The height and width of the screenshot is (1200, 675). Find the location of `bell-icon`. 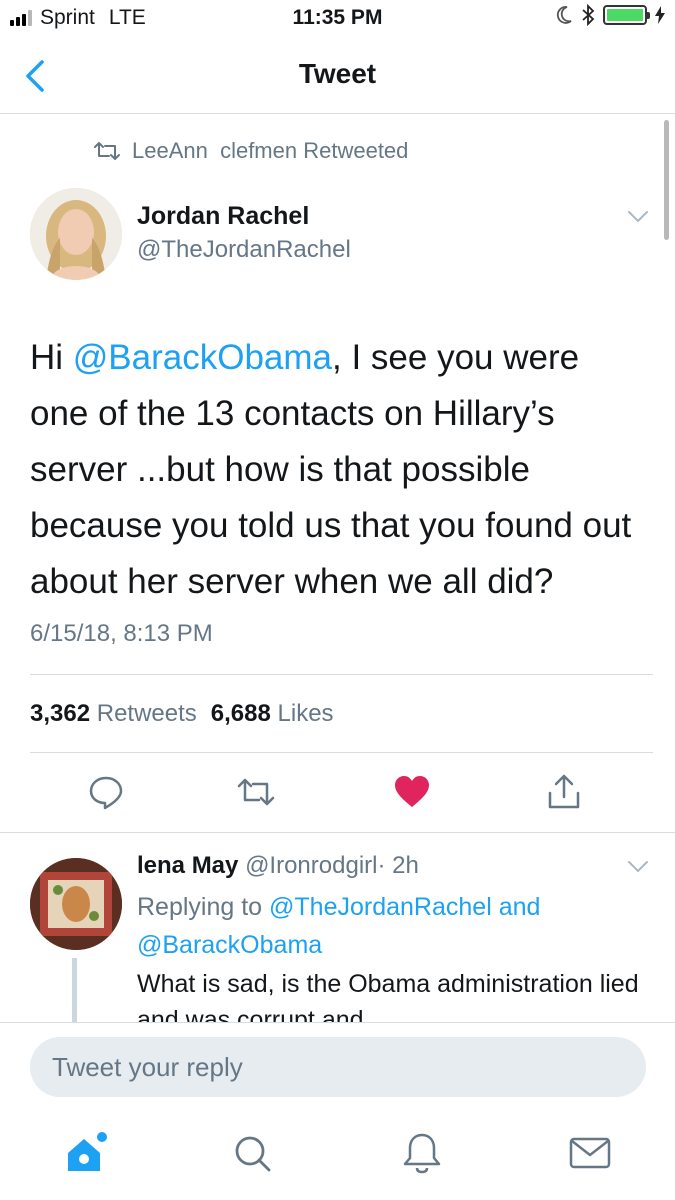

bell-icon is located at coordinates (422, 1153).